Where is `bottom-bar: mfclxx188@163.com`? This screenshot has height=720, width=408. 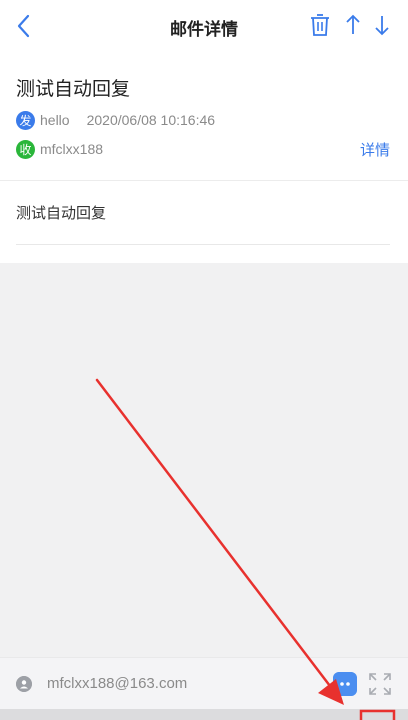
bottom-bar: mfclxx188@163.com is located at coordinates (204, 683).